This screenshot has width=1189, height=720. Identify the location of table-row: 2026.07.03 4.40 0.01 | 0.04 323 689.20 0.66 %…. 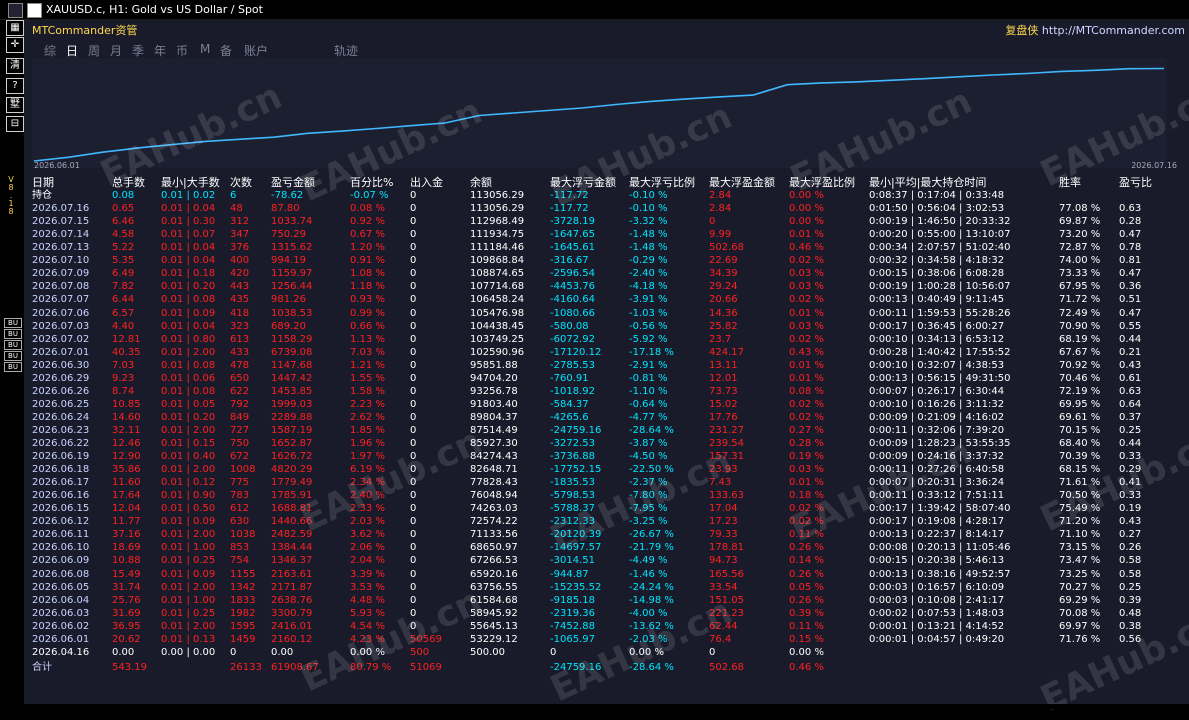
(607, 326).